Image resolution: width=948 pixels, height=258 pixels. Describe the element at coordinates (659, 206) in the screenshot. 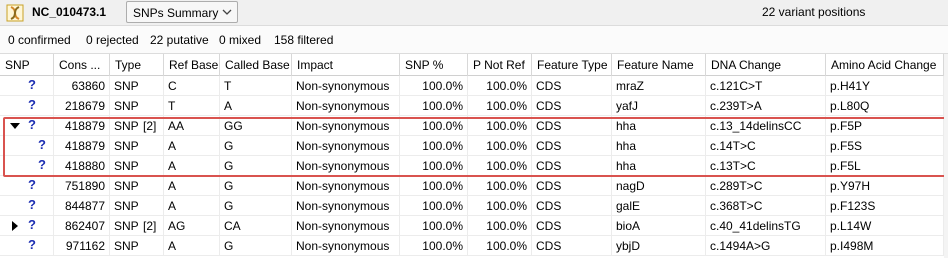

I see `feature-name-cell: galE` at that location.